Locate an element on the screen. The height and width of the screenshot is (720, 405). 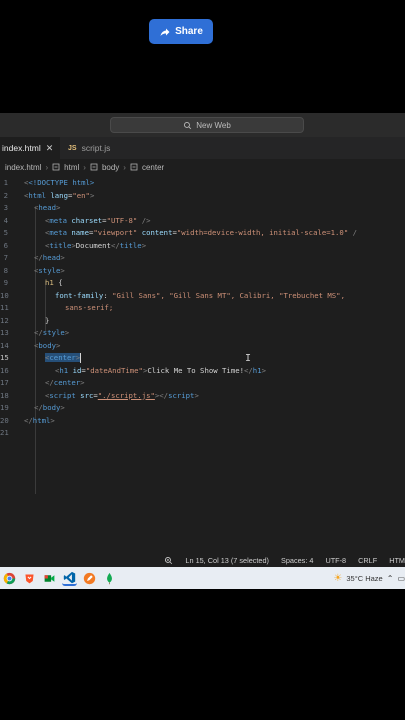
line-number: 7 is located at coordinates (5, 257).